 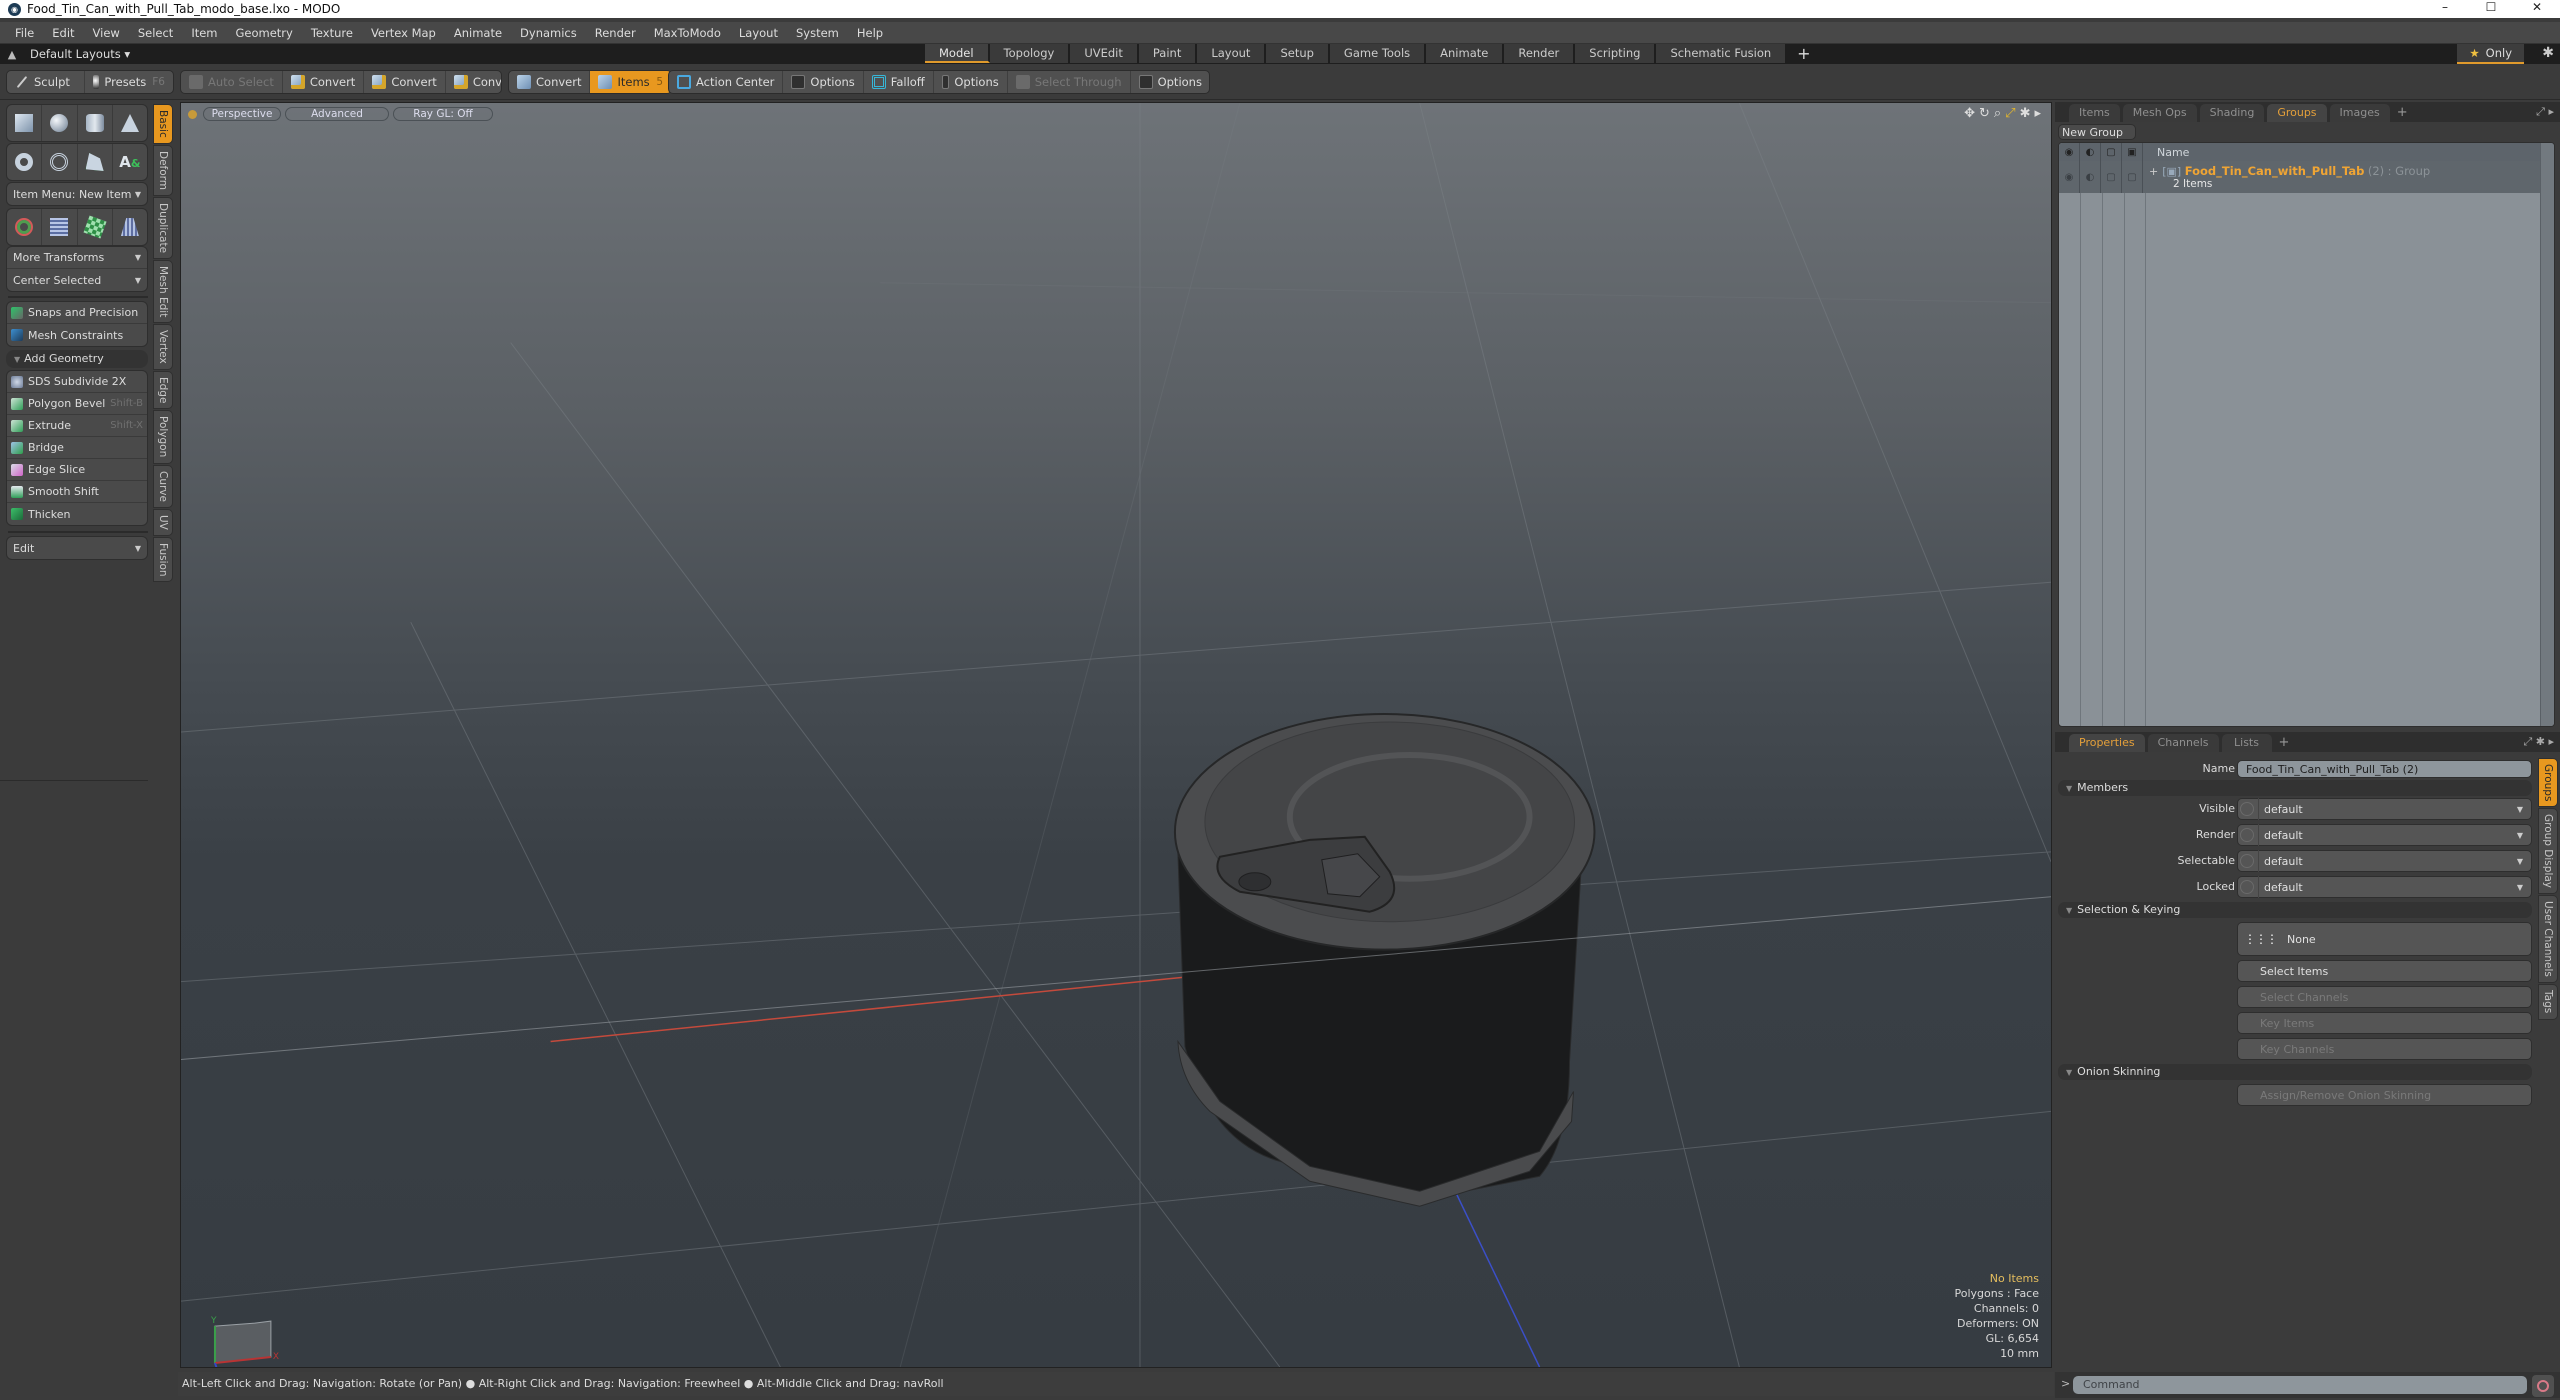 I want to click on pen-tool, so click(x=95, y=162).